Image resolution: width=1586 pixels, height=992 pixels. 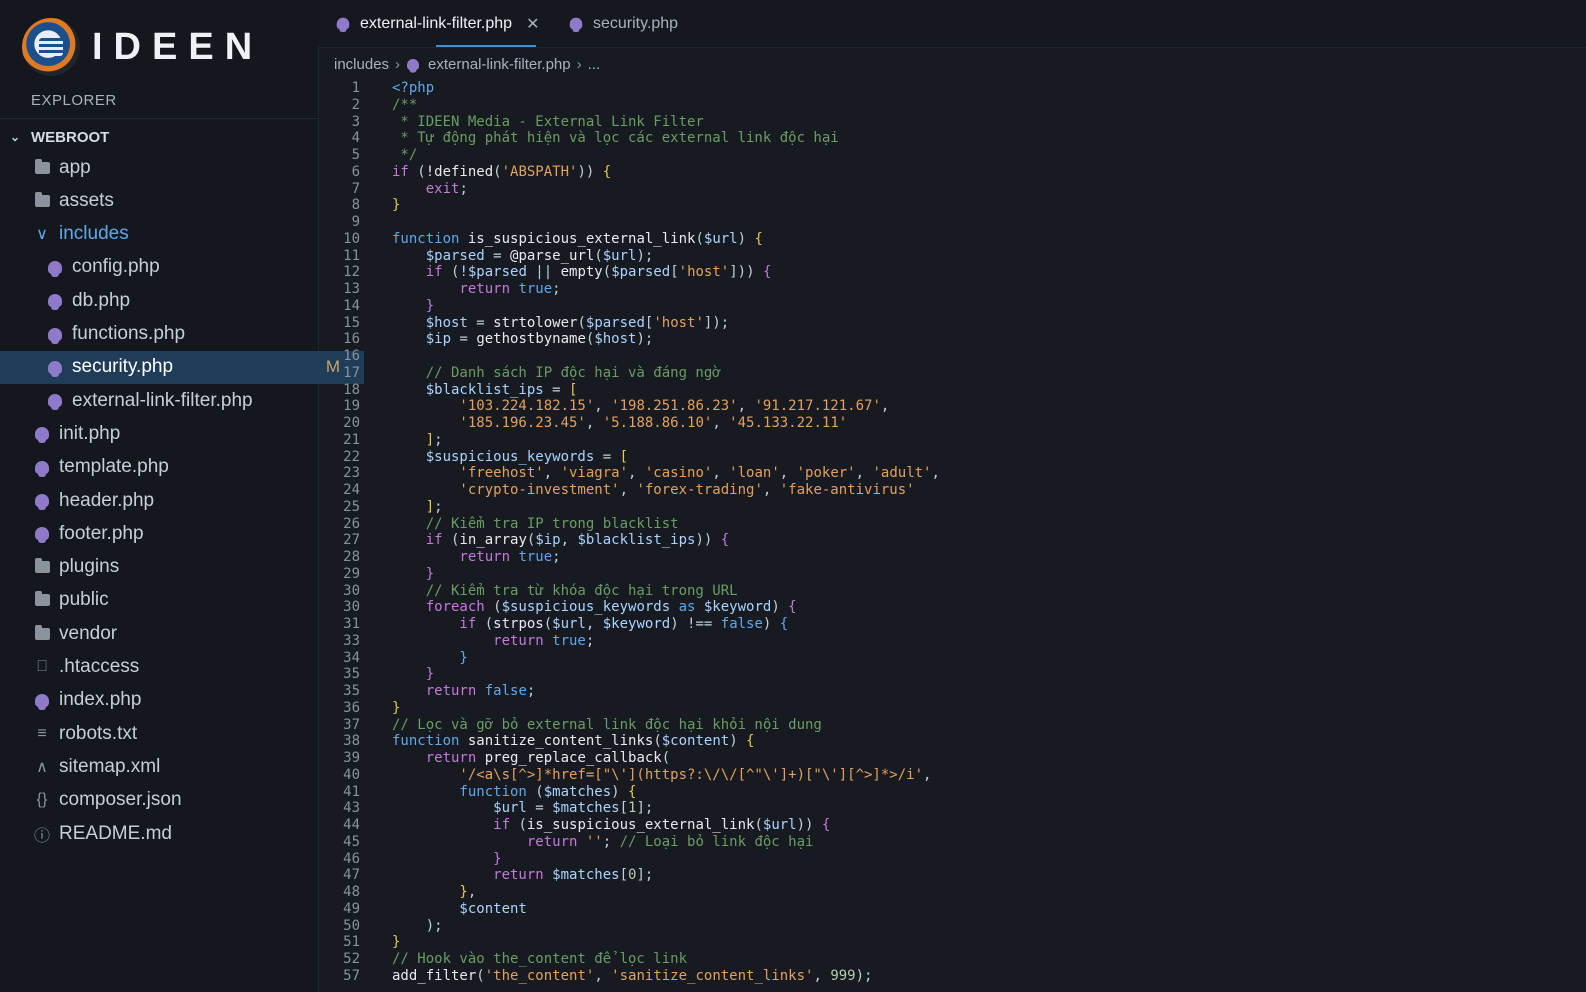 I want to click on code-line: 18 $blacklist_ips = [, so click(x=952, y=390).